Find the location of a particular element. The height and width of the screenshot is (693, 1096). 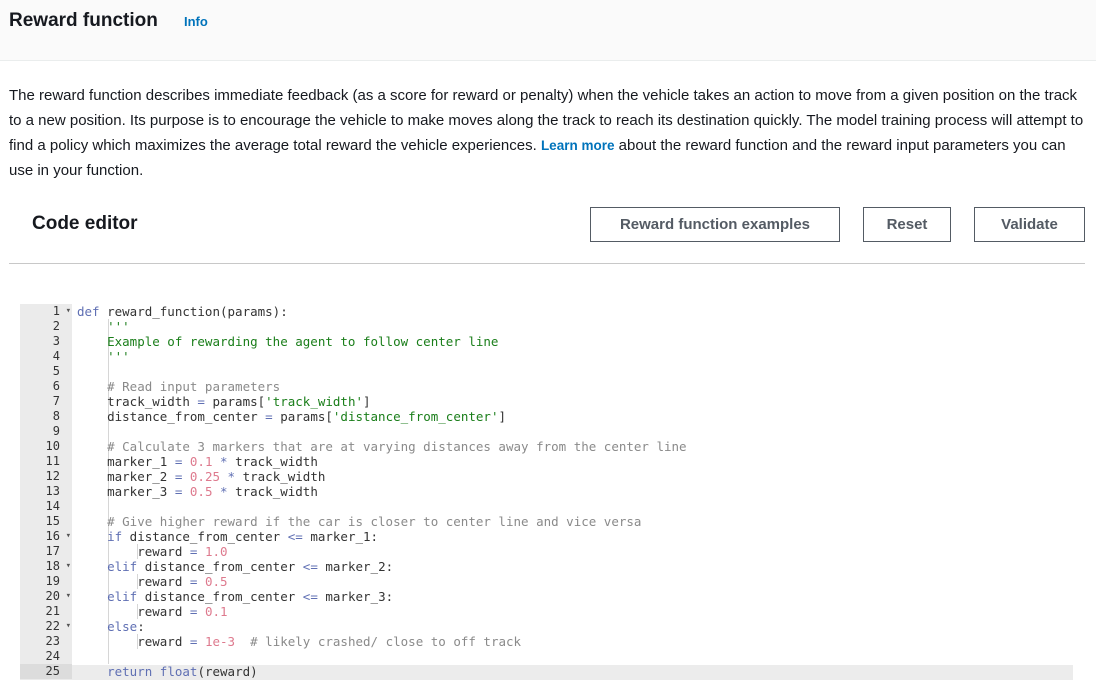

code-line: elif distance_from_center <= marker_2: is located at coordinates (235, 566).